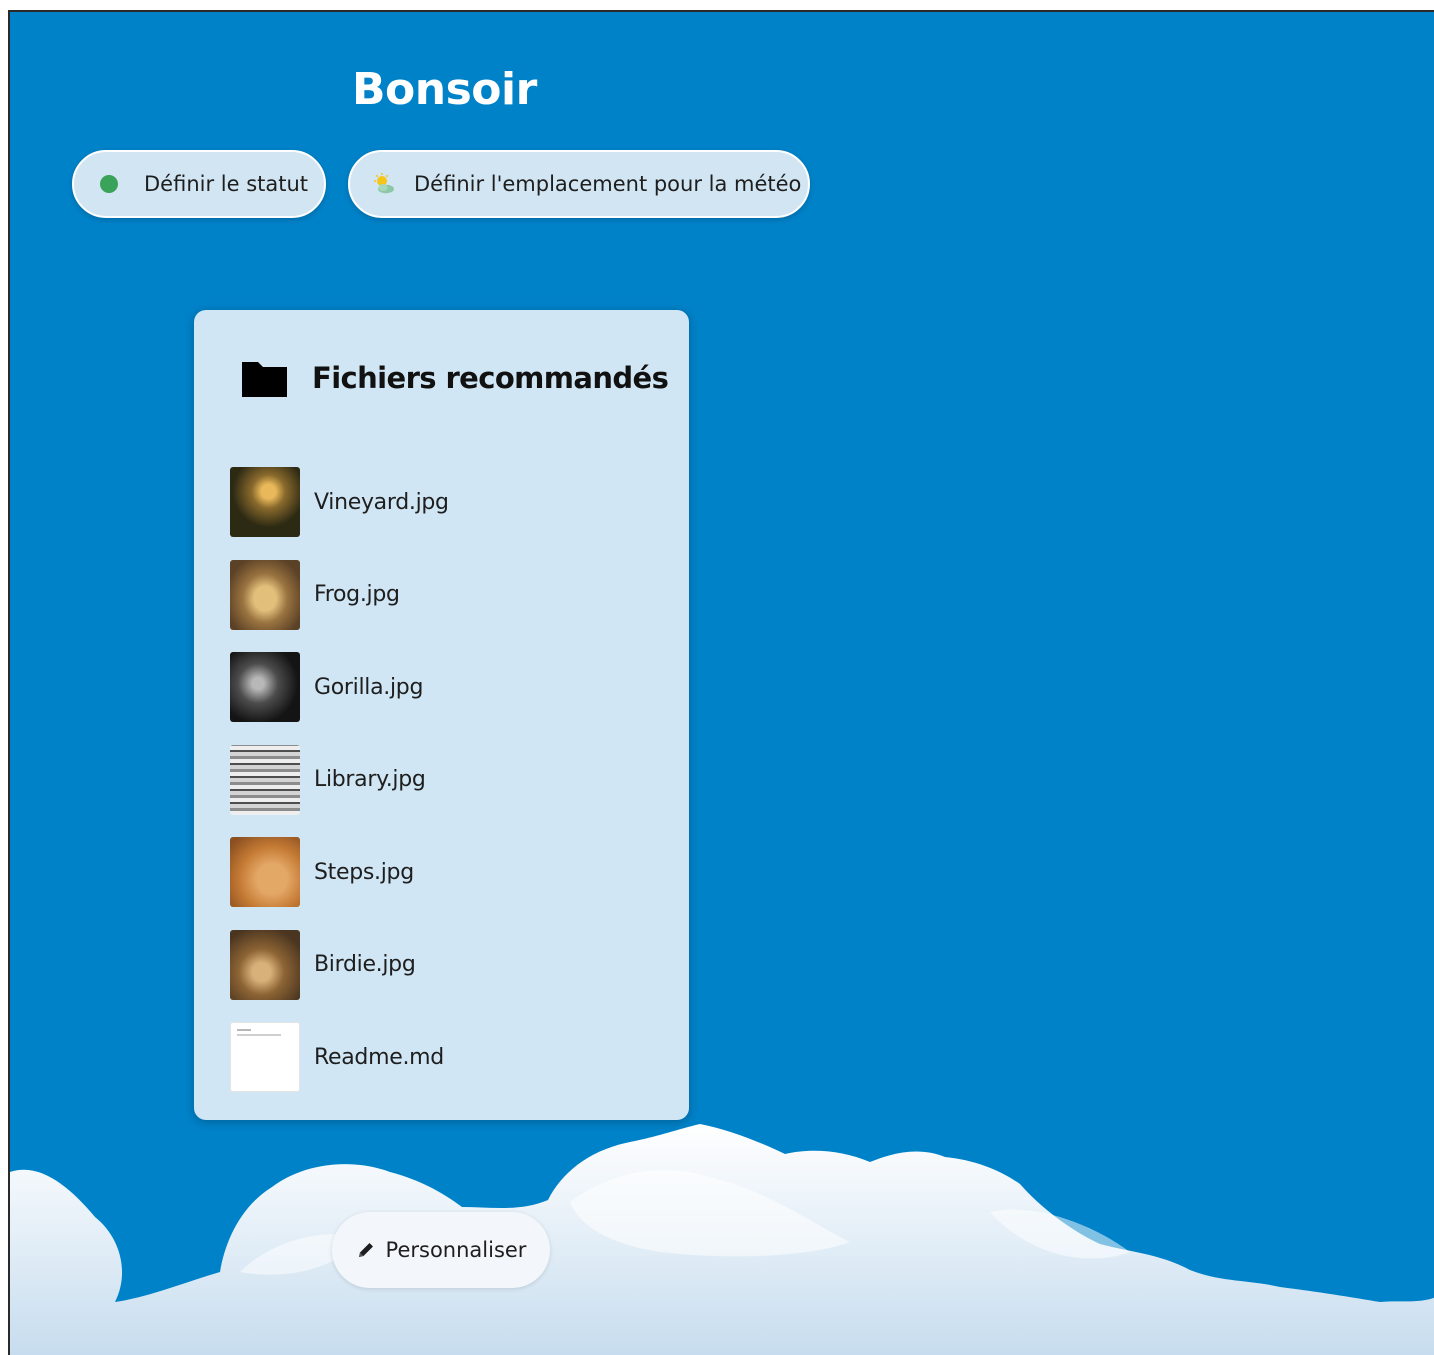 The width and height of the screenshot is (1434, 1355). Describe the element at coordinates (264, 379) in the screenshot. I see `folder-icon` at that location.